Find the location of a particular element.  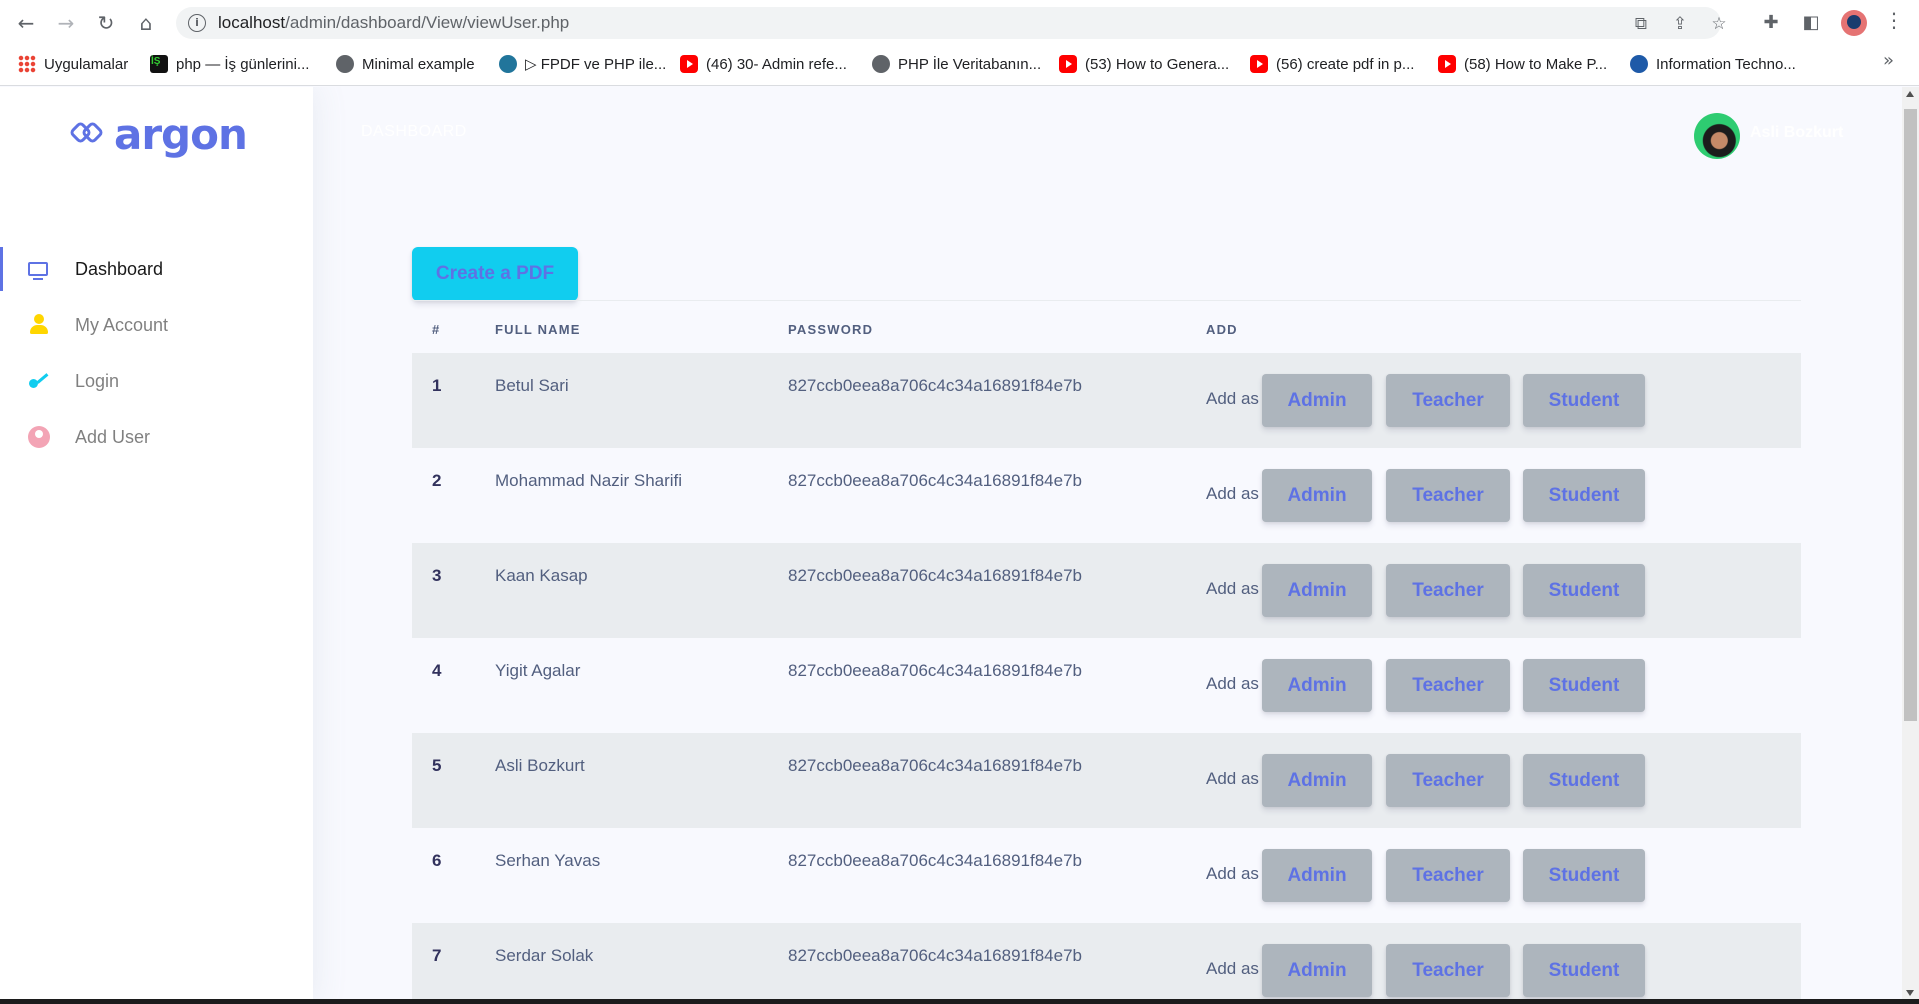

sidebar-item-my-account: My Account is located at coordinates (156, 325).